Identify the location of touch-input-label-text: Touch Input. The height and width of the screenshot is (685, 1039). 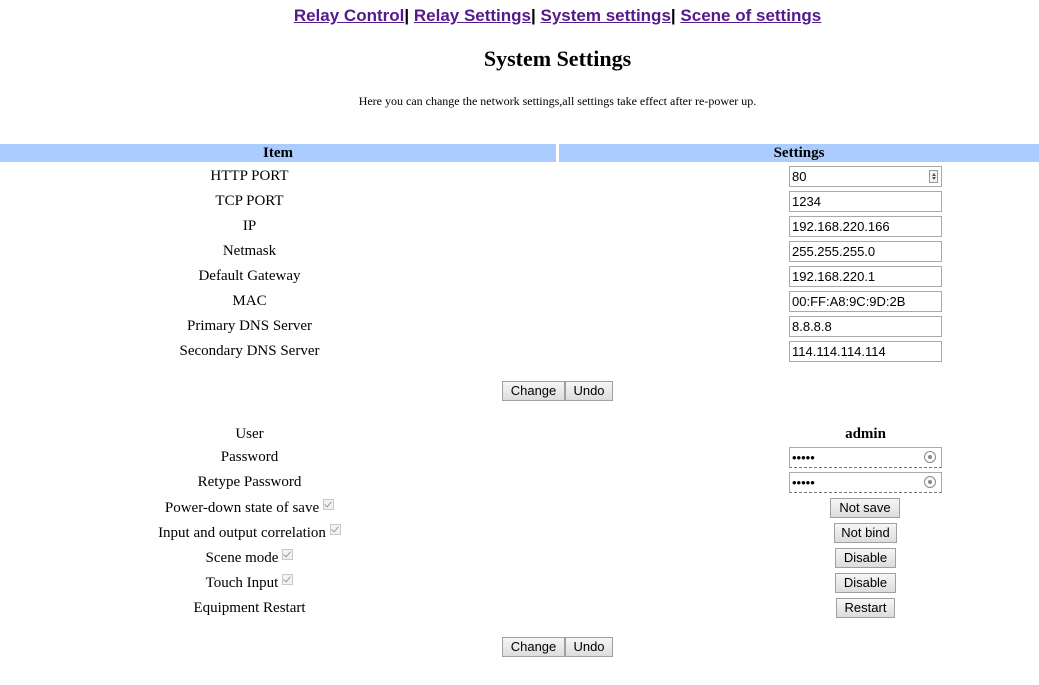
(242, 583).